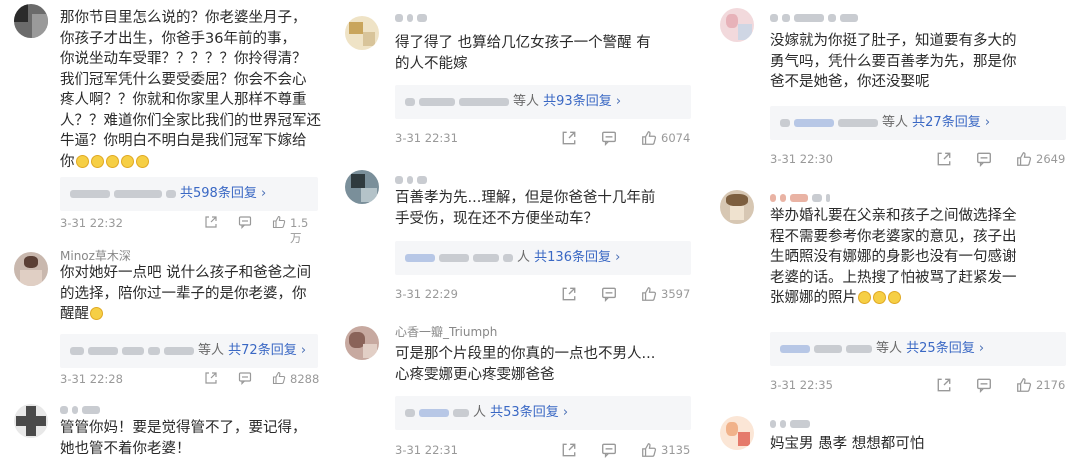  Describe the element at coordinates (676, 450) in the screenshot. I see `like-count: 3135` at that location.